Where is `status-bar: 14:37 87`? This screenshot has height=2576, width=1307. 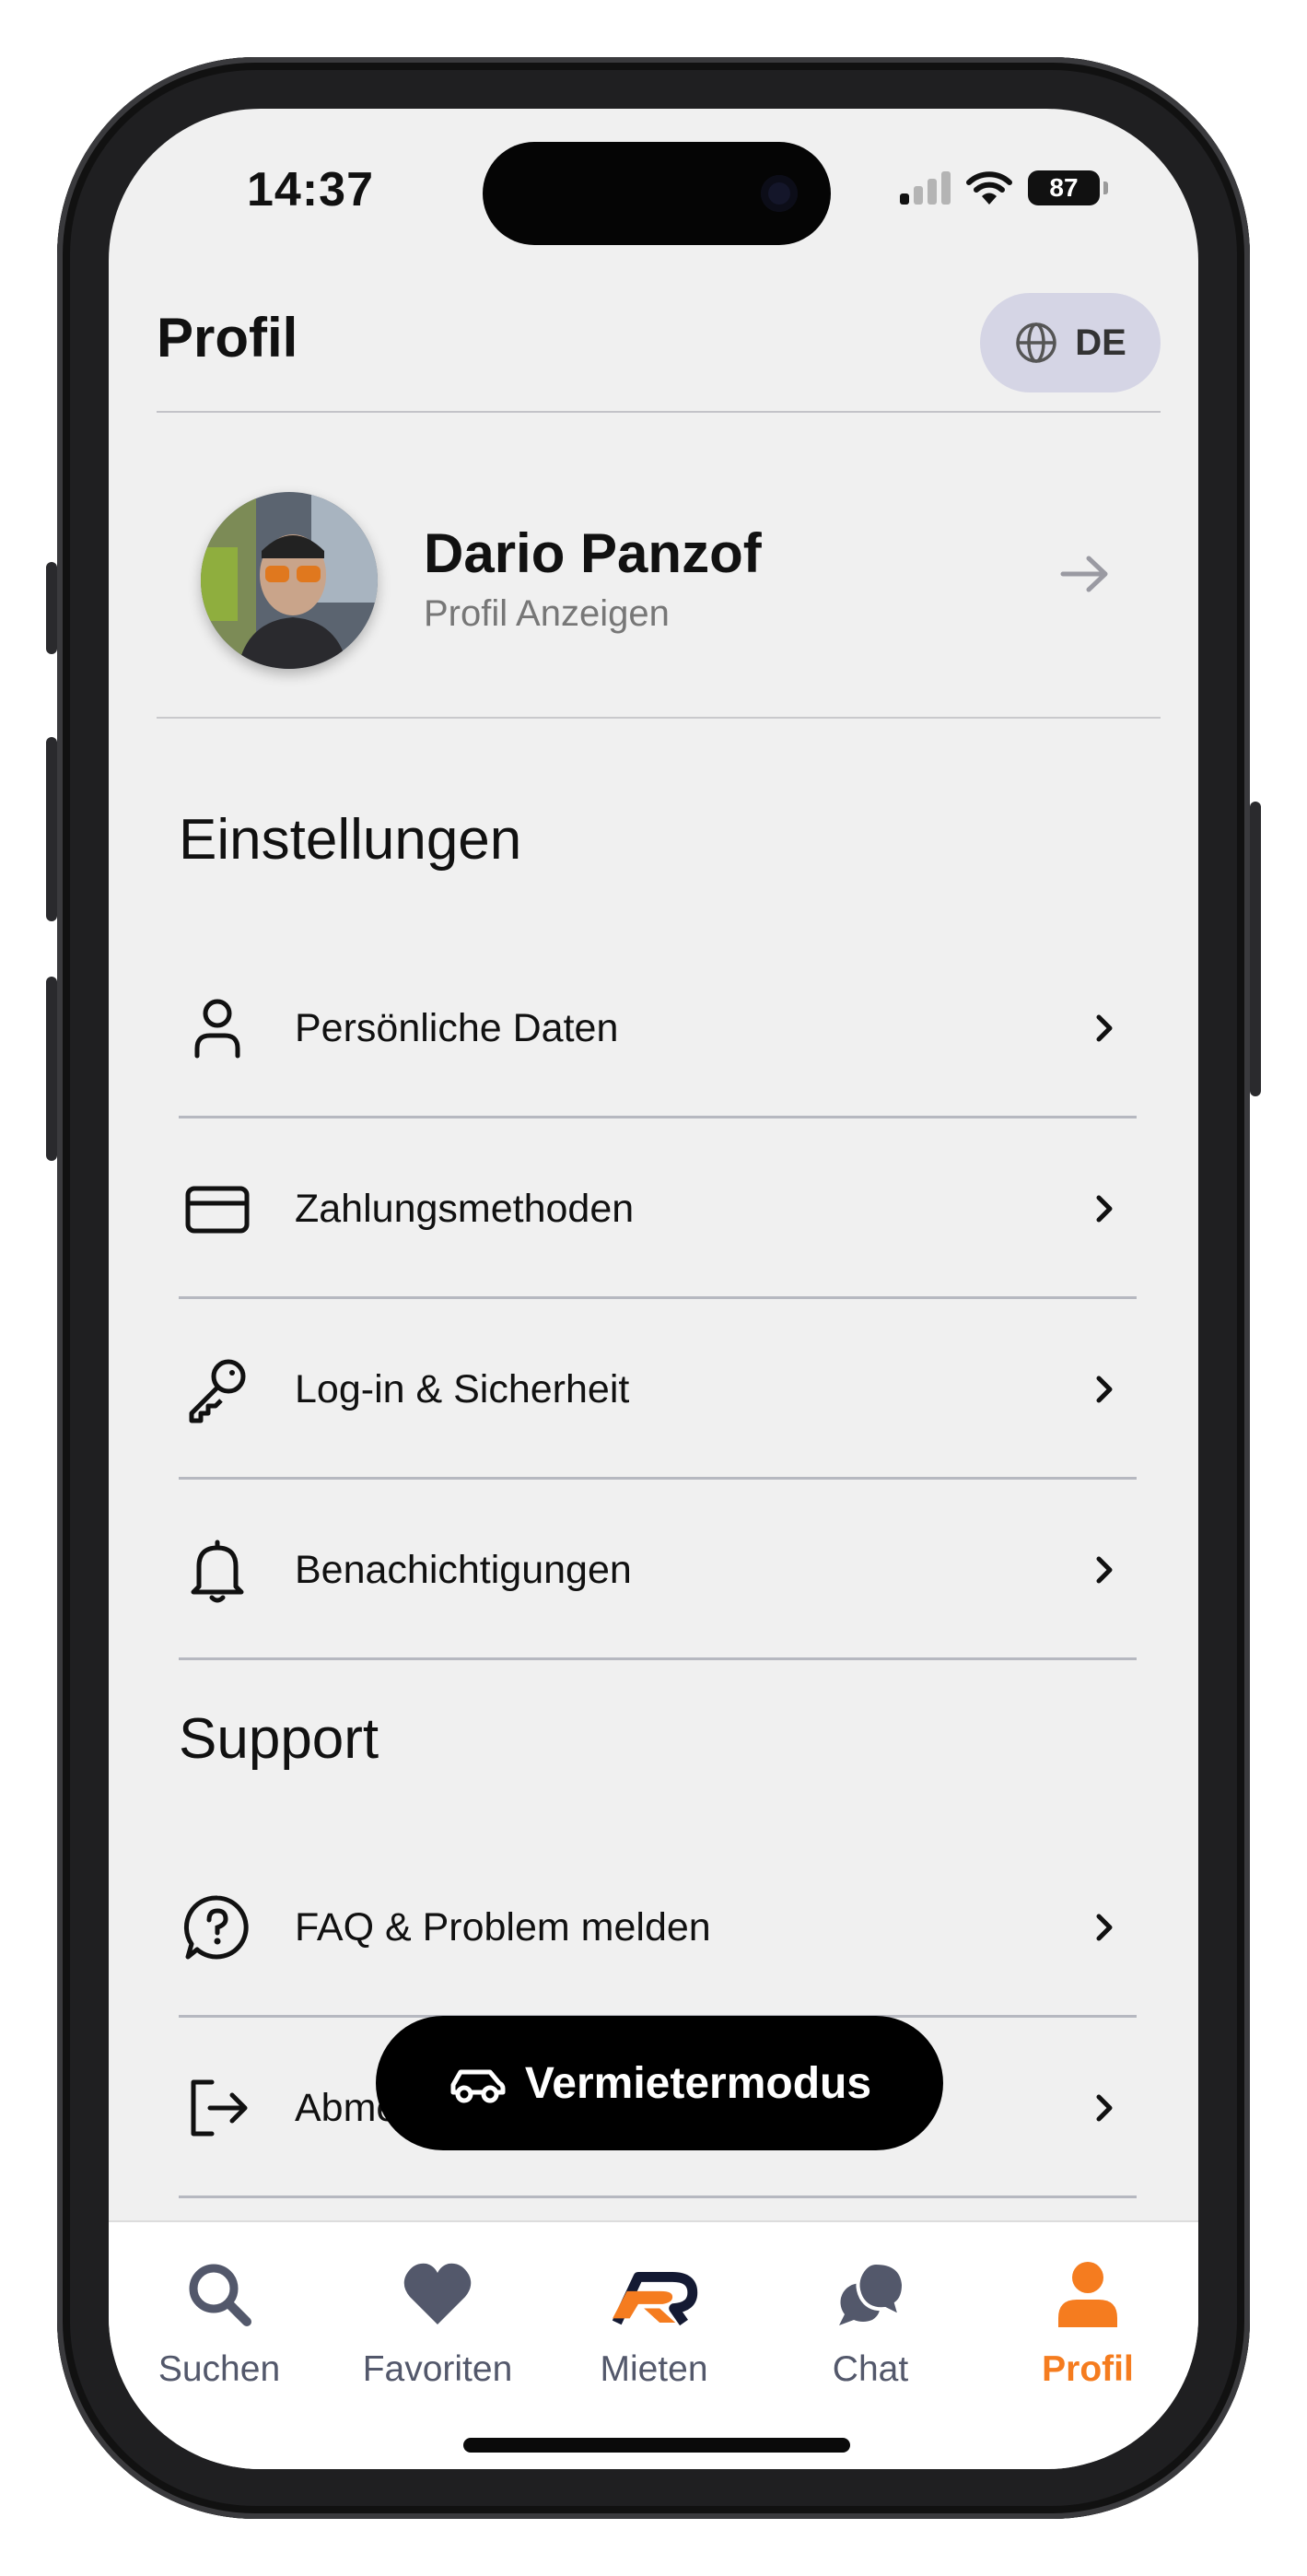
status-bar: 14:37 87 is located at coordinates (653, 182).